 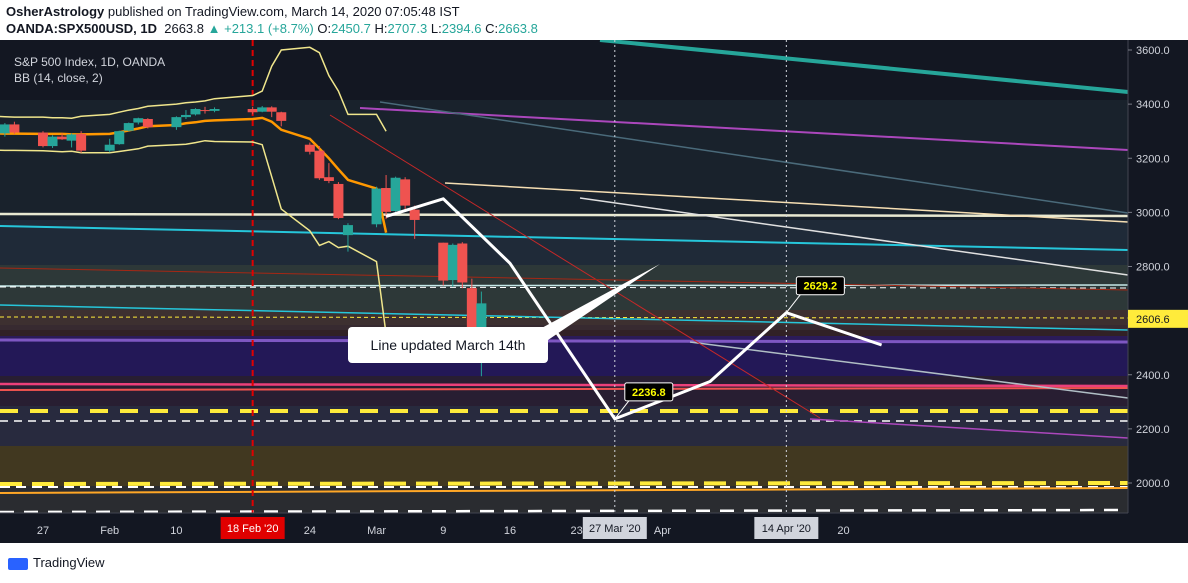 What do you see at coordinates (443, 531) in the screenshot?
I see `time-tick-label: 9` at bounding box center [443, 531].